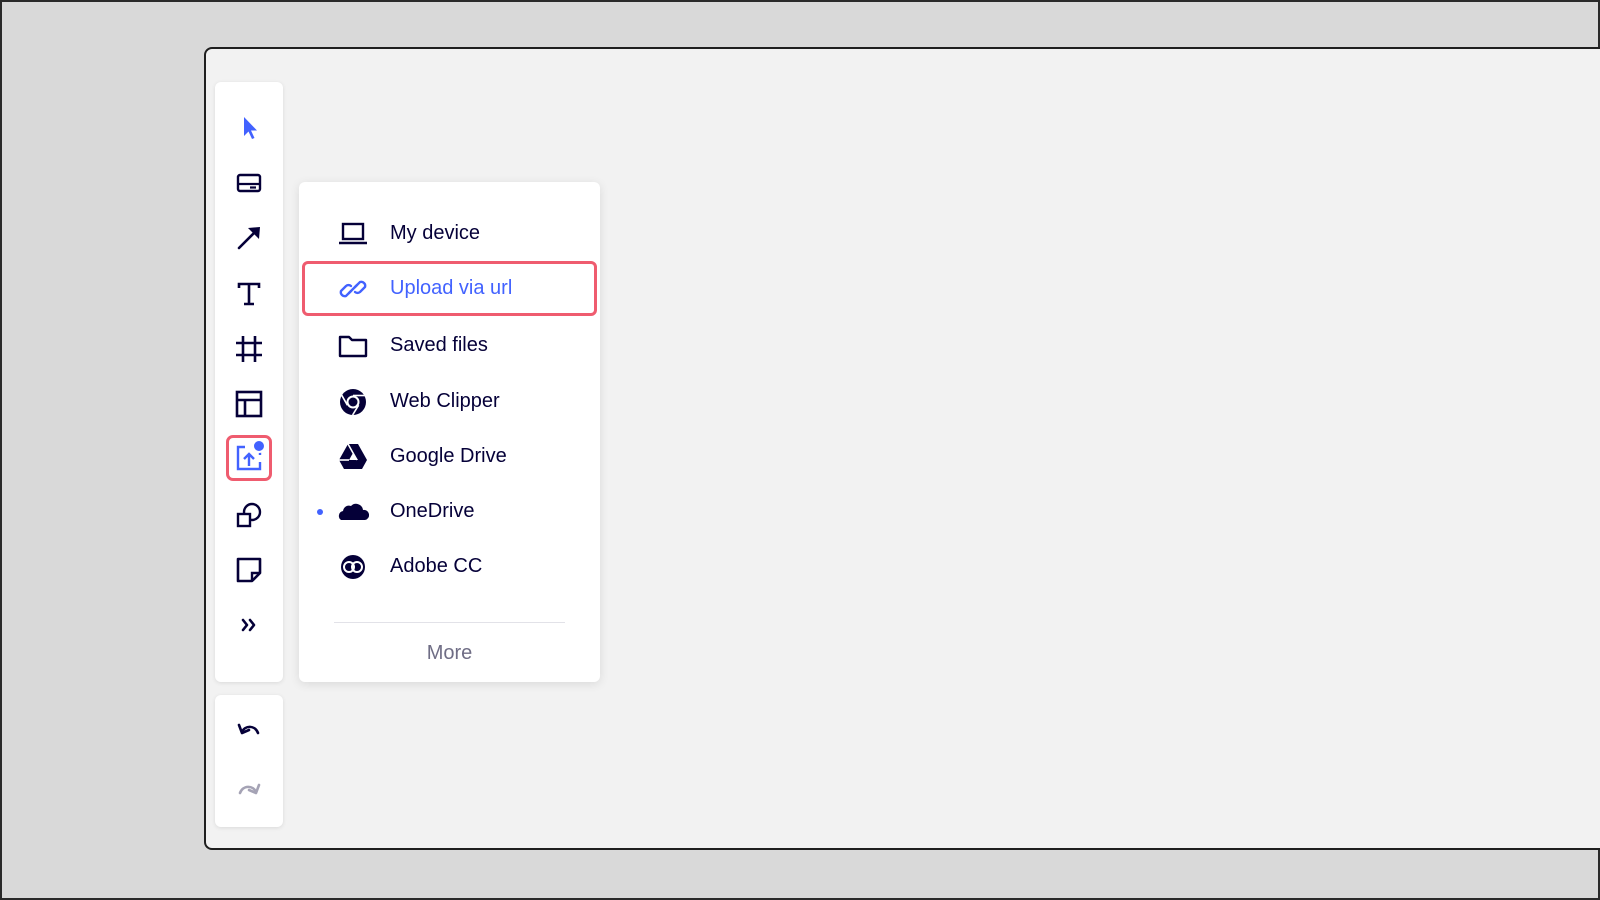 The width and height of the screenshot is (1600, 900). I want to click on folder-icon, so click(353, 346).